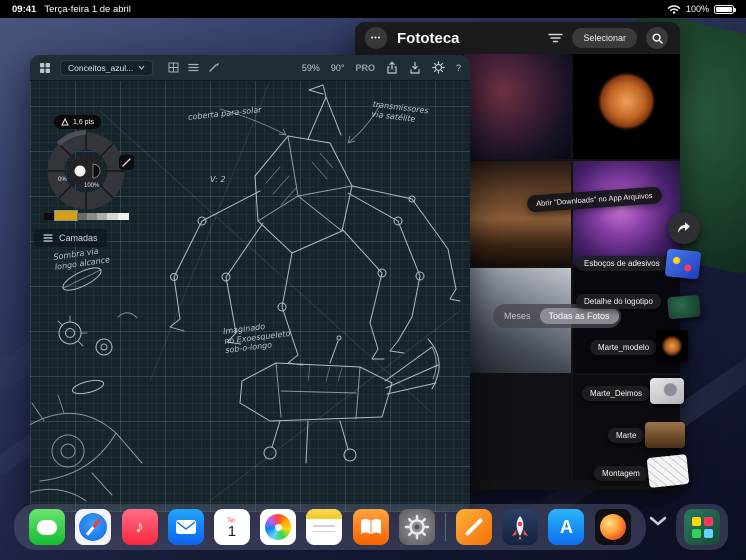 Image resolution: width=746 pixels, height=560 pixels. What do you see at coordinates (618, 301) in the screenshot?
I see `drag-item-label: Detalhe do logotipo` at bounding box center [618, 301].